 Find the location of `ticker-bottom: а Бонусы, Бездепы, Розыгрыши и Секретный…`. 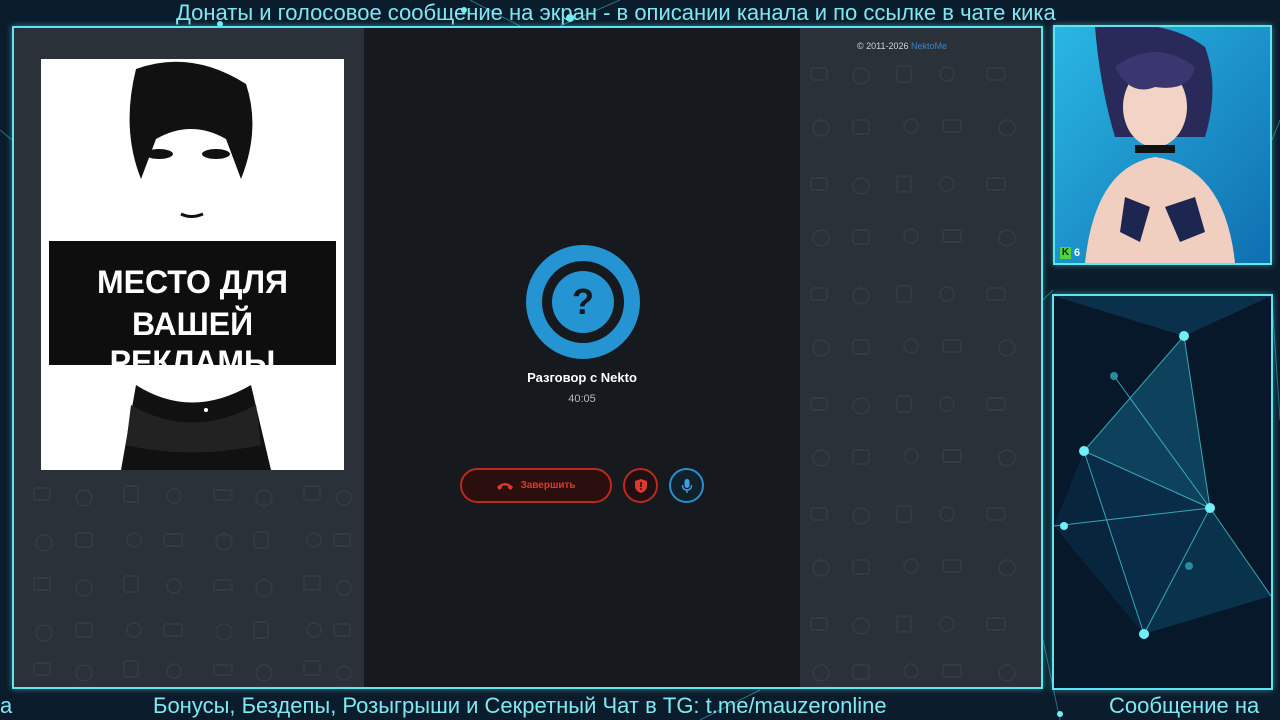

ticker-bottom: а Бонусы, Бездепы, Розыгрыши и Секретный… is located at coordinates (640, 706).